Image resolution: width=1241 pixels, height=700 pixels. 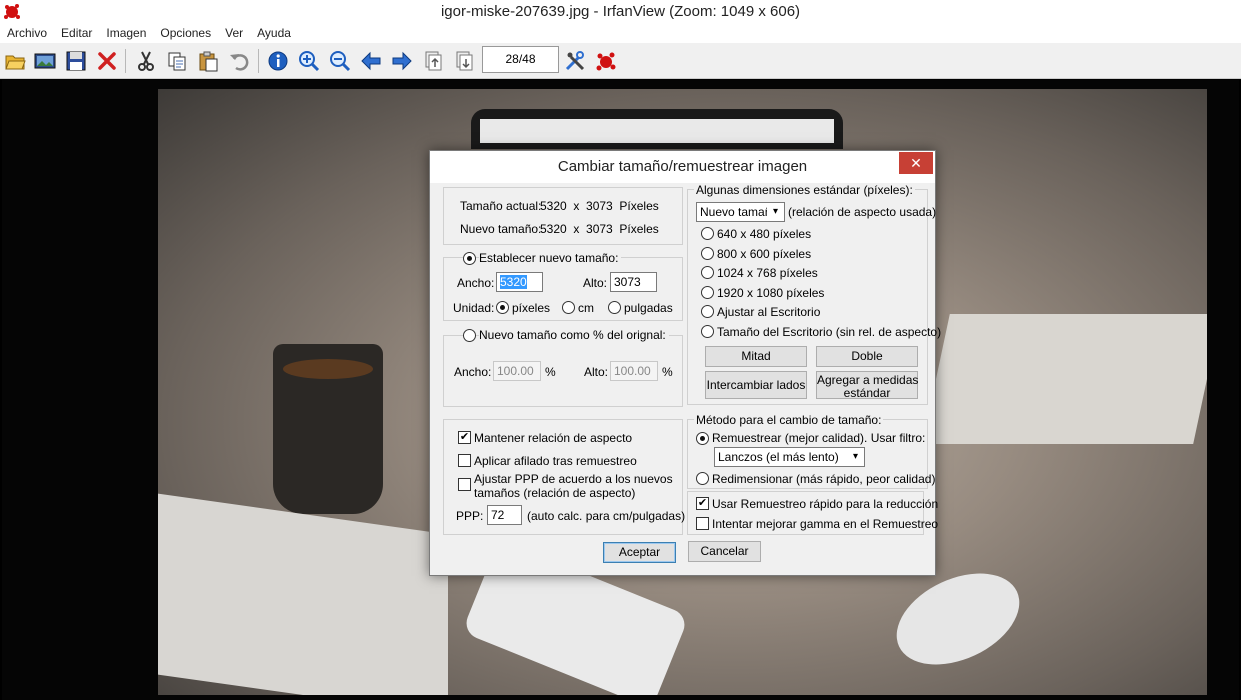 What do you see at coordinates (707, 311) in the screenshot?
I see `fit-desktop-radio` at bounding box center [707, 311].